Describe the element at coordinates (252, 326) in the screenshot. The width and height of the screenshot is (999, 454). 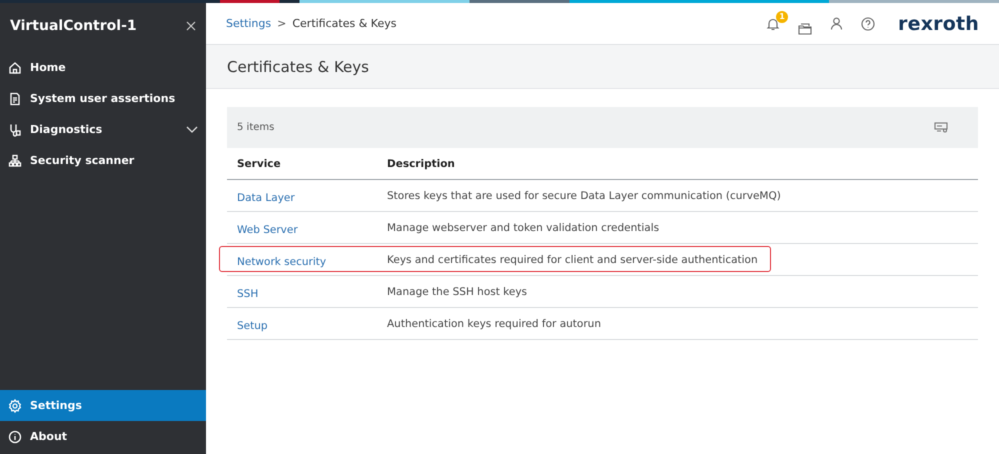
I see `service-link: Setup` at that location.